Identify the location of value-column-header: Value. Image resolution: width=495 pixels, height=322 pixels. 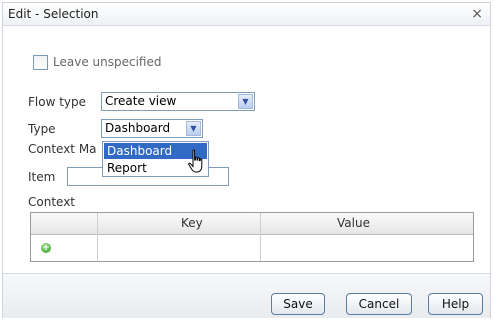
(353, 223).